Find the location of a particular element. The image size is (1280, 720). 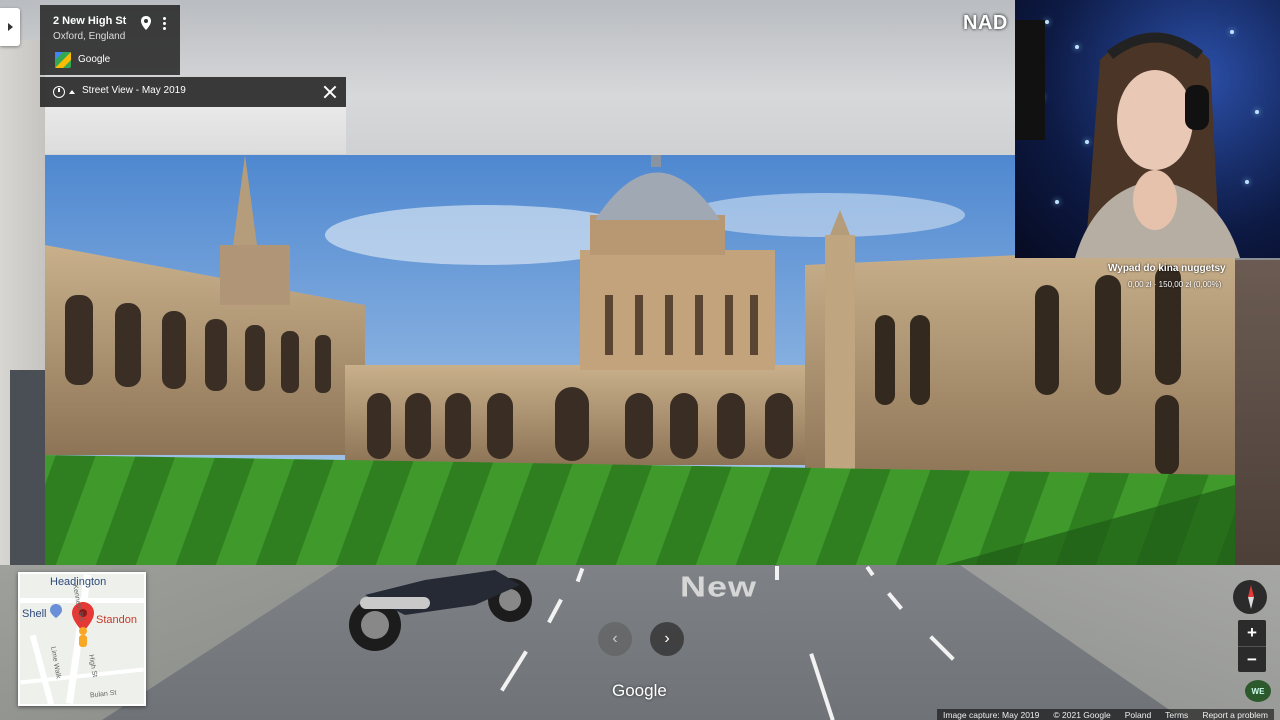

address-city: Oxford, England is located at coordinates (89, 36).